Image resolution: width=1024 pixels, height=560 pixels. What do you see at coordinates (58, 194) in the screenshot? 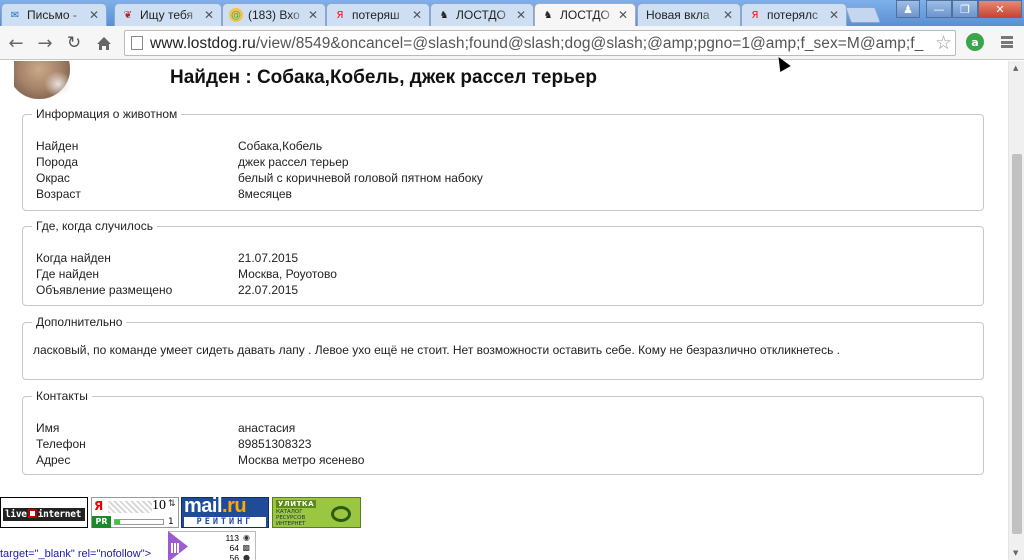
I see `info-label: Возраст` at bounding box center [58, 194].